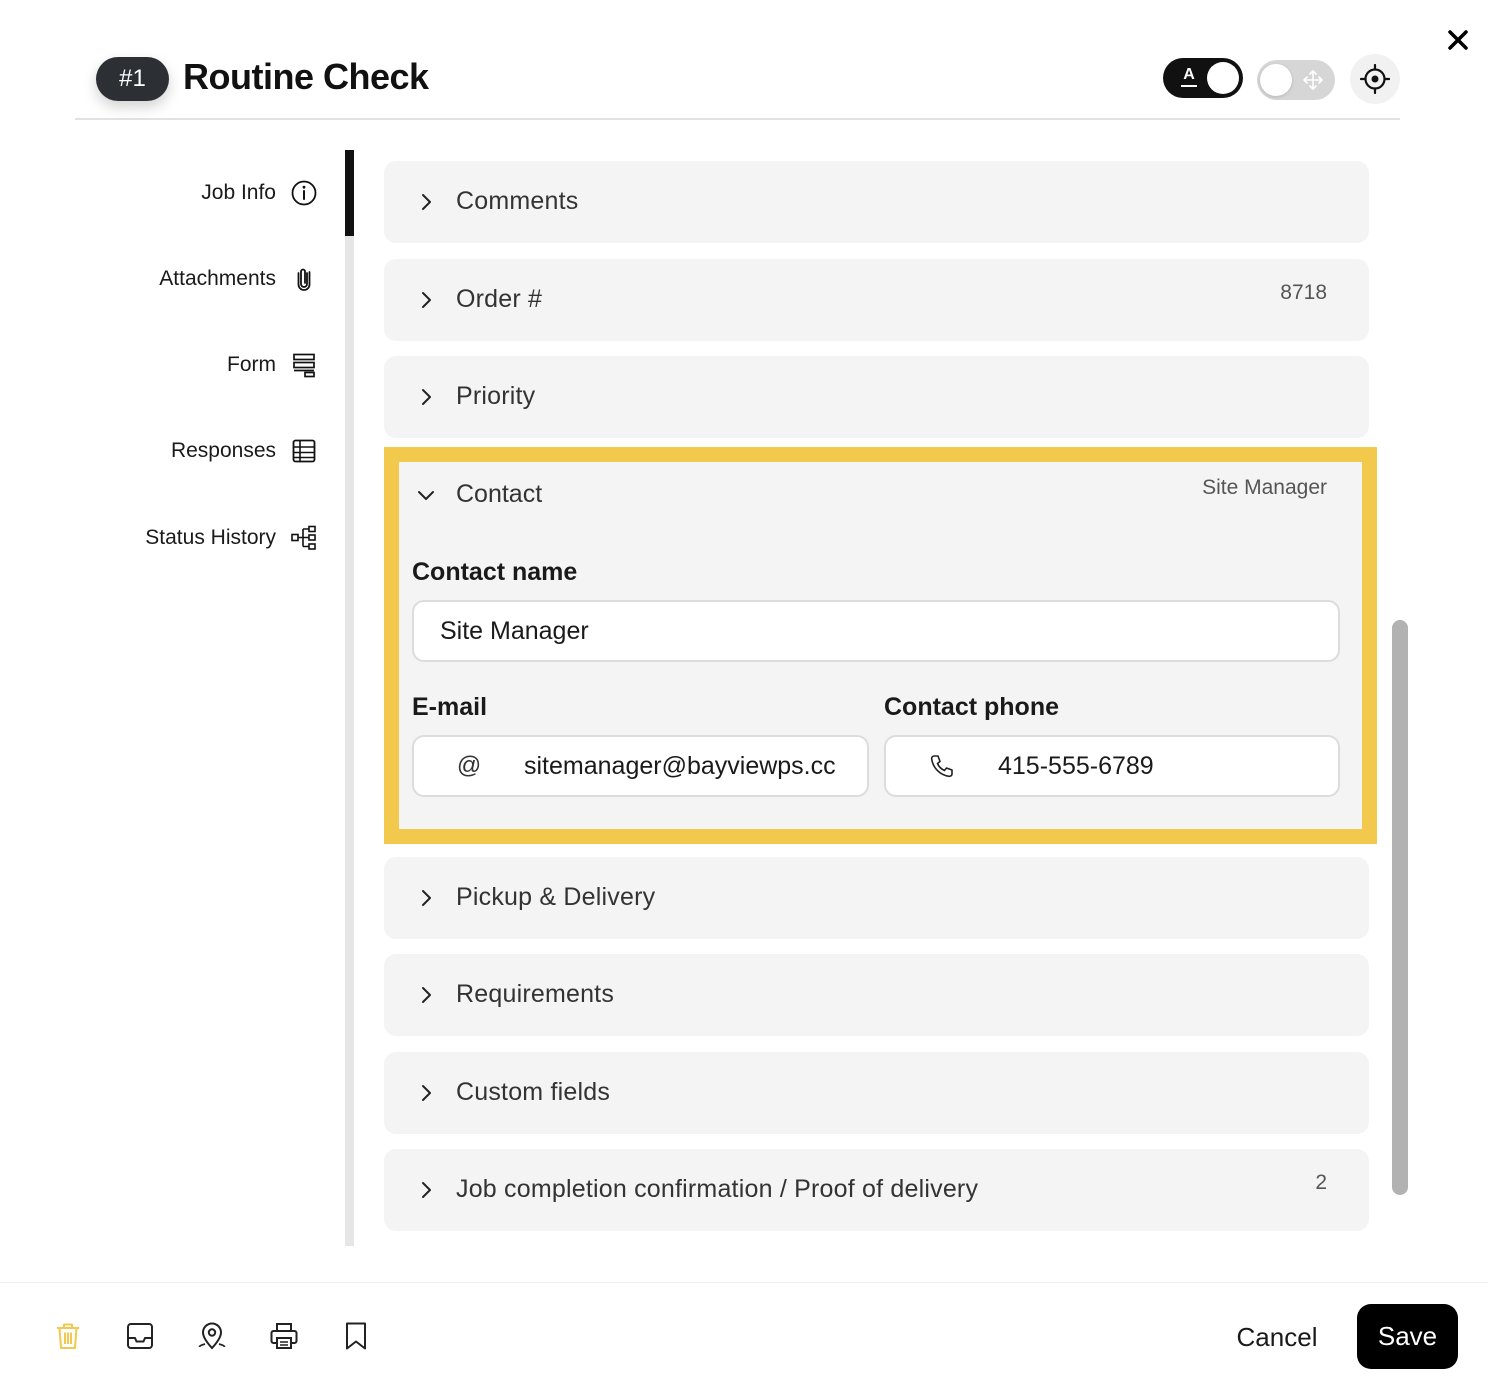 This screenshot has height=1386, width=1488. I want to click on move-mode-toggle, so click(1296, 80).